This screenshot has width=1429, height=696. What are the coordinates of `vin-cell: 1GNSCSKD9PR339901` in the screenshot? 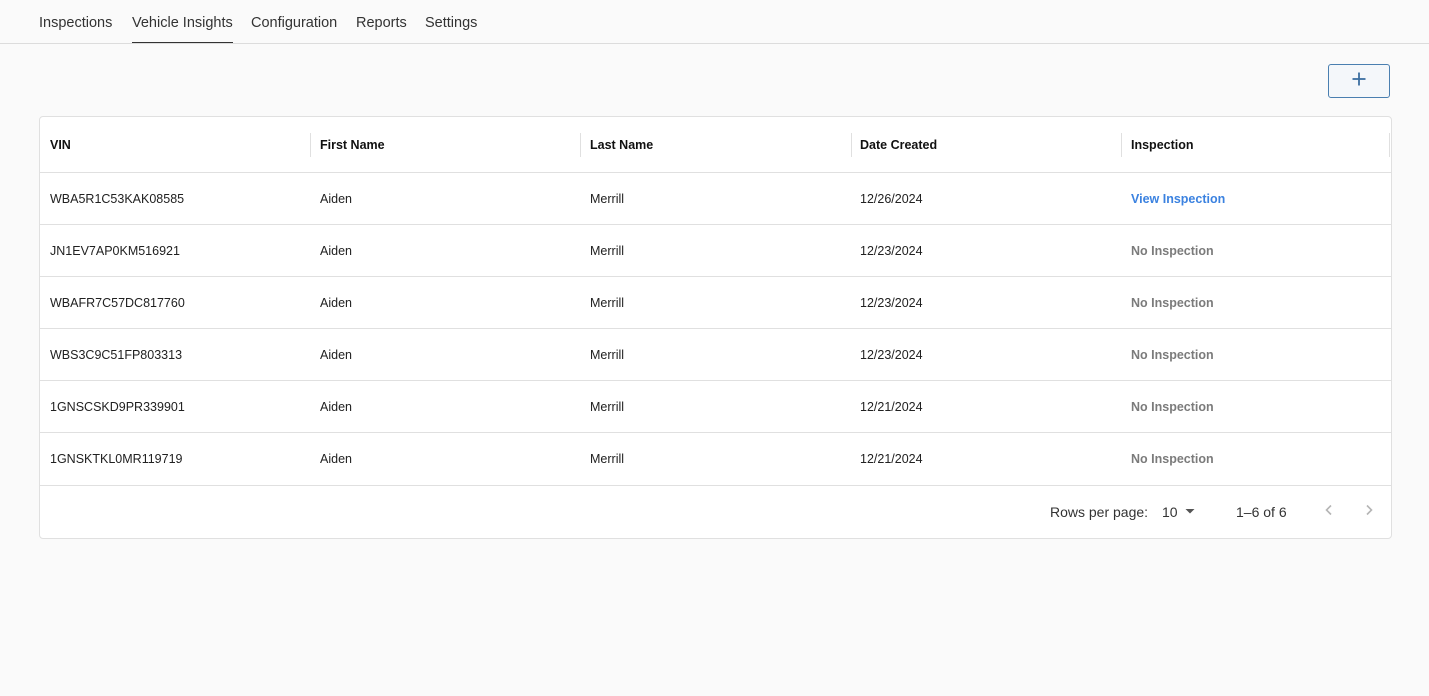 It's located at (117, 406).